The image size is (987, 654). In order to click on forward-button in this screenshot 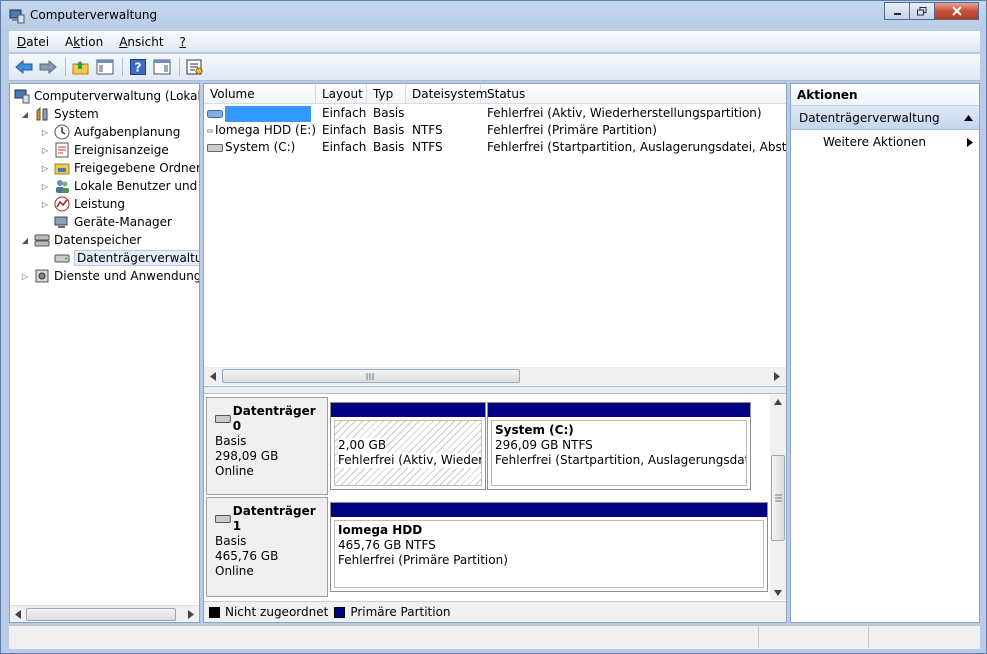, I will do `click(48, 67)`.